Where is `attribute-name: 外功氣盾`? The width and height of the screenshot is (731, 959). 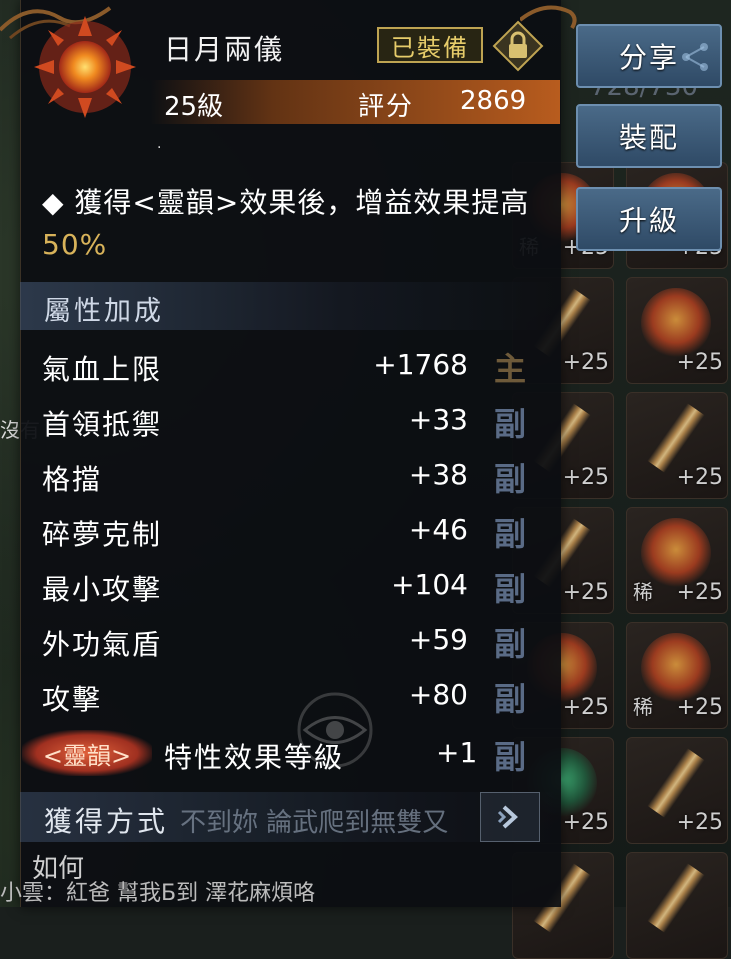
attribute-name: 外功氣盾 is located at coordinates (102, 644).